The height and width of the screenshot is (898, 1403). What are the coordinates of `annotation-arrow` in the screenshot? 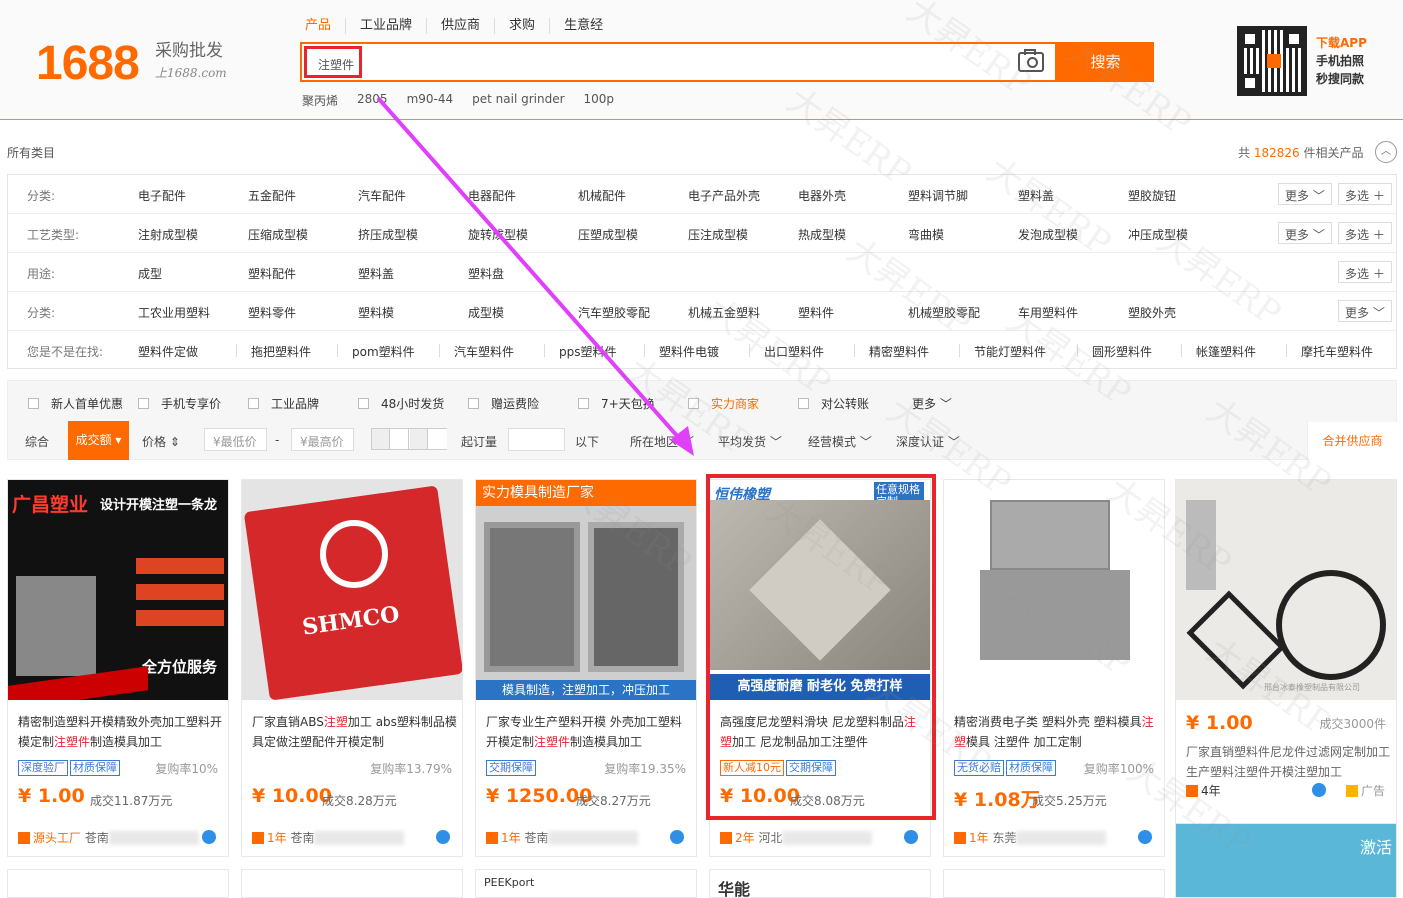 It's located at (535, 276).